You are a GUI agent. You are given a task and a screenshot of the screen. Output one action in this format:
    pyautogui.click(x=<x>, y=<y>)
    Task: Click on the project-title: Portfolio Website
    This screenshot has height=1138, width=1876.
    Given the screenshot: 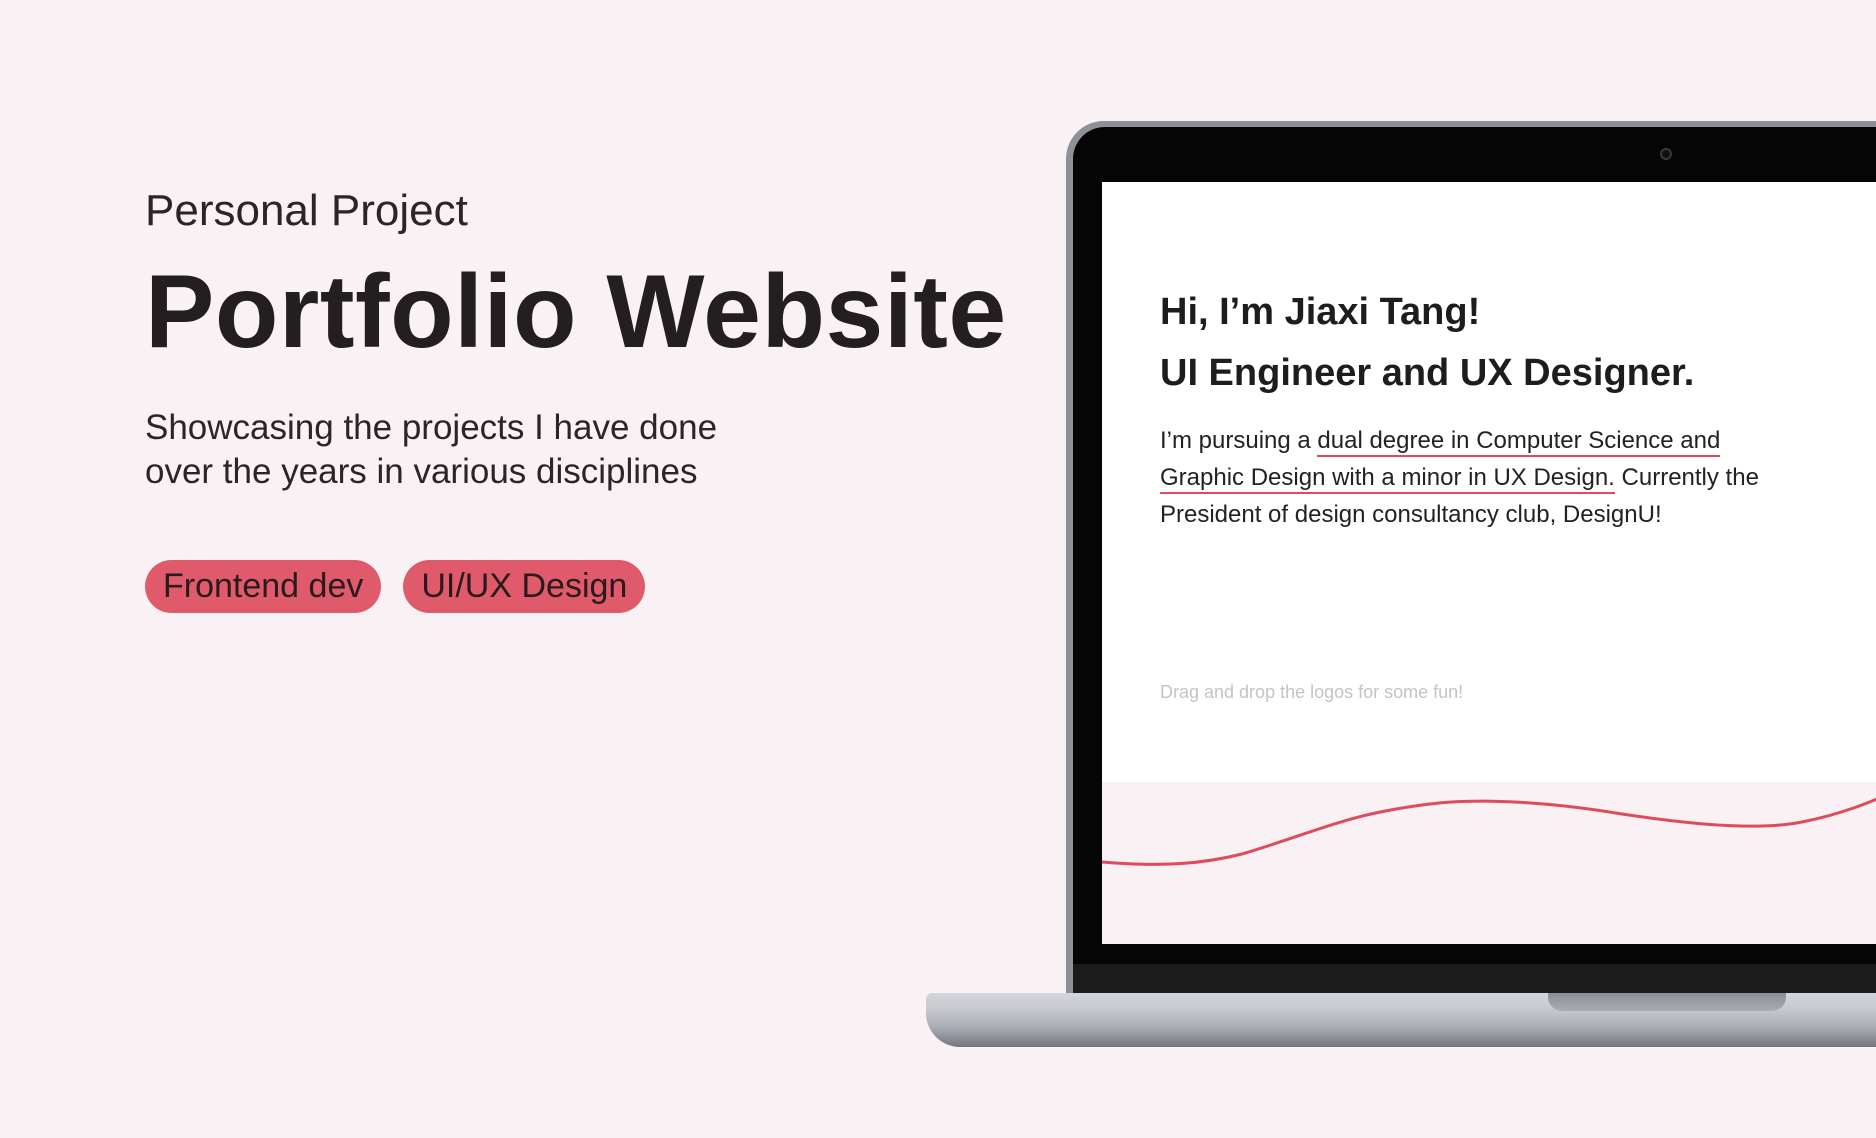 What is the action you would take?
    pyautogui.click(x=576, y=312)
    